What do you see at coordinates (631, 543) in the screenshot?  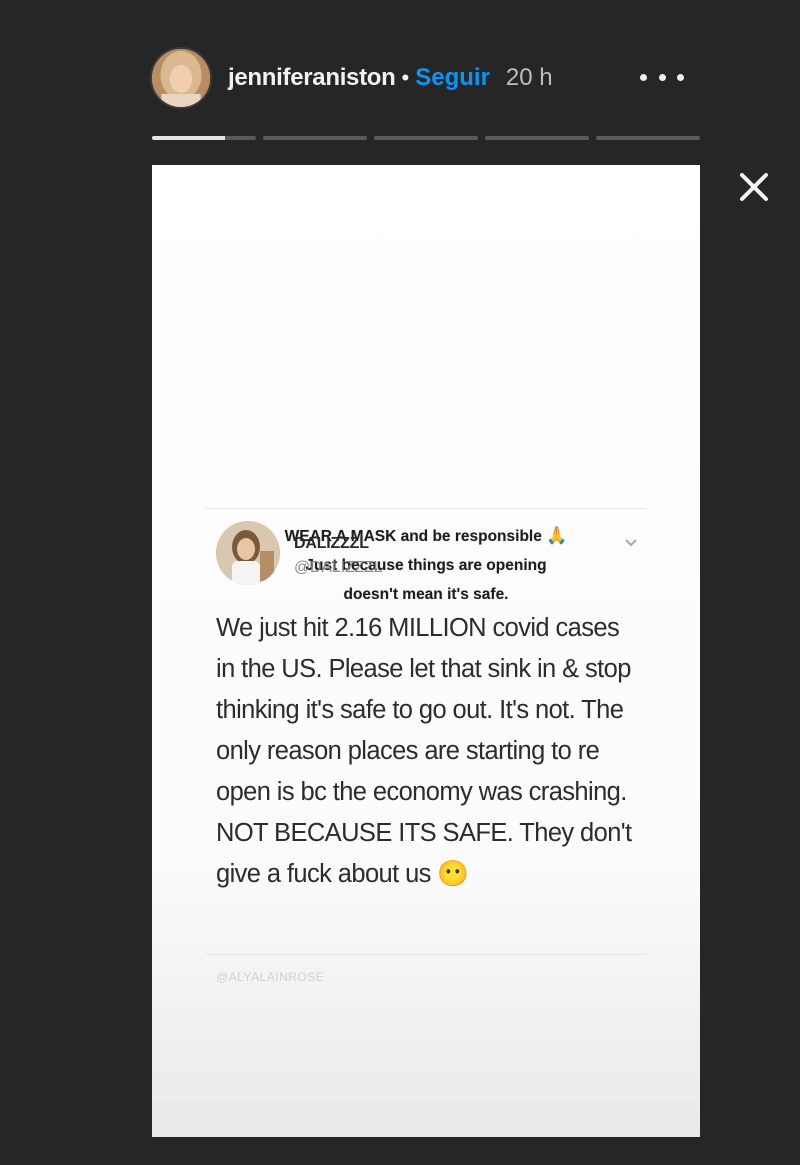 I see `chevron-down-icon` at bounding box center [631, 543].